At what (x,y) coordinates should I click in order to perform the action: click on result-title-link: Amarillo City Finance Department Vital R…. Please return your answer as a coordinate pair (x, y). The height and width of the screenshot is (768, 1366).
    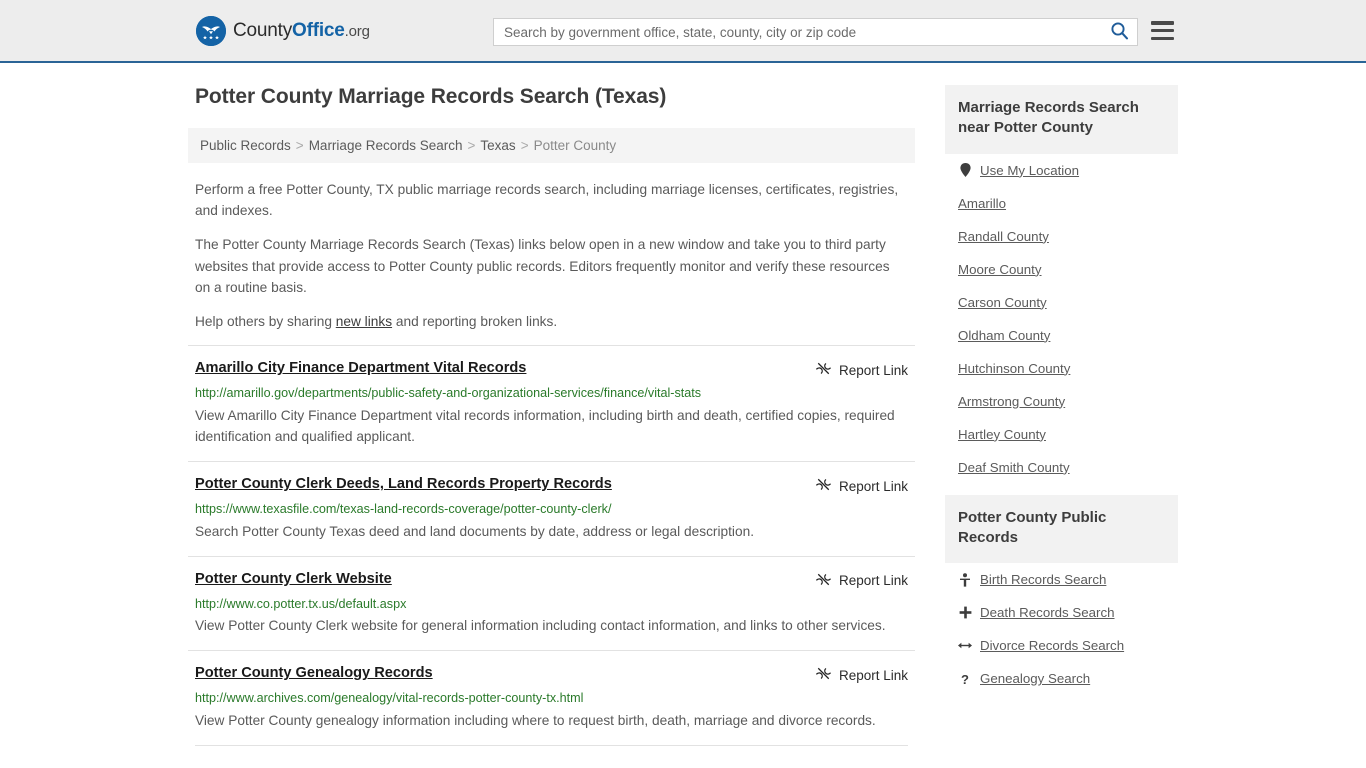
    Looking at the image, I should click on (360, 369).